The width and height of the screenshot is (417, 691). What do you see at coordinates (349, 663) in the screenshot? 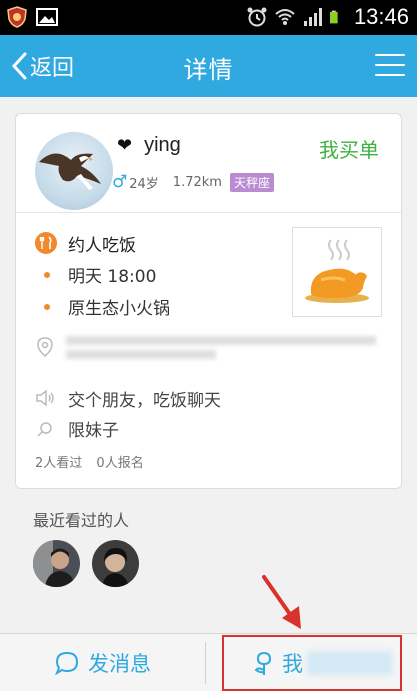
I see `signup-label-redacted` at bounding box center [349, 663].